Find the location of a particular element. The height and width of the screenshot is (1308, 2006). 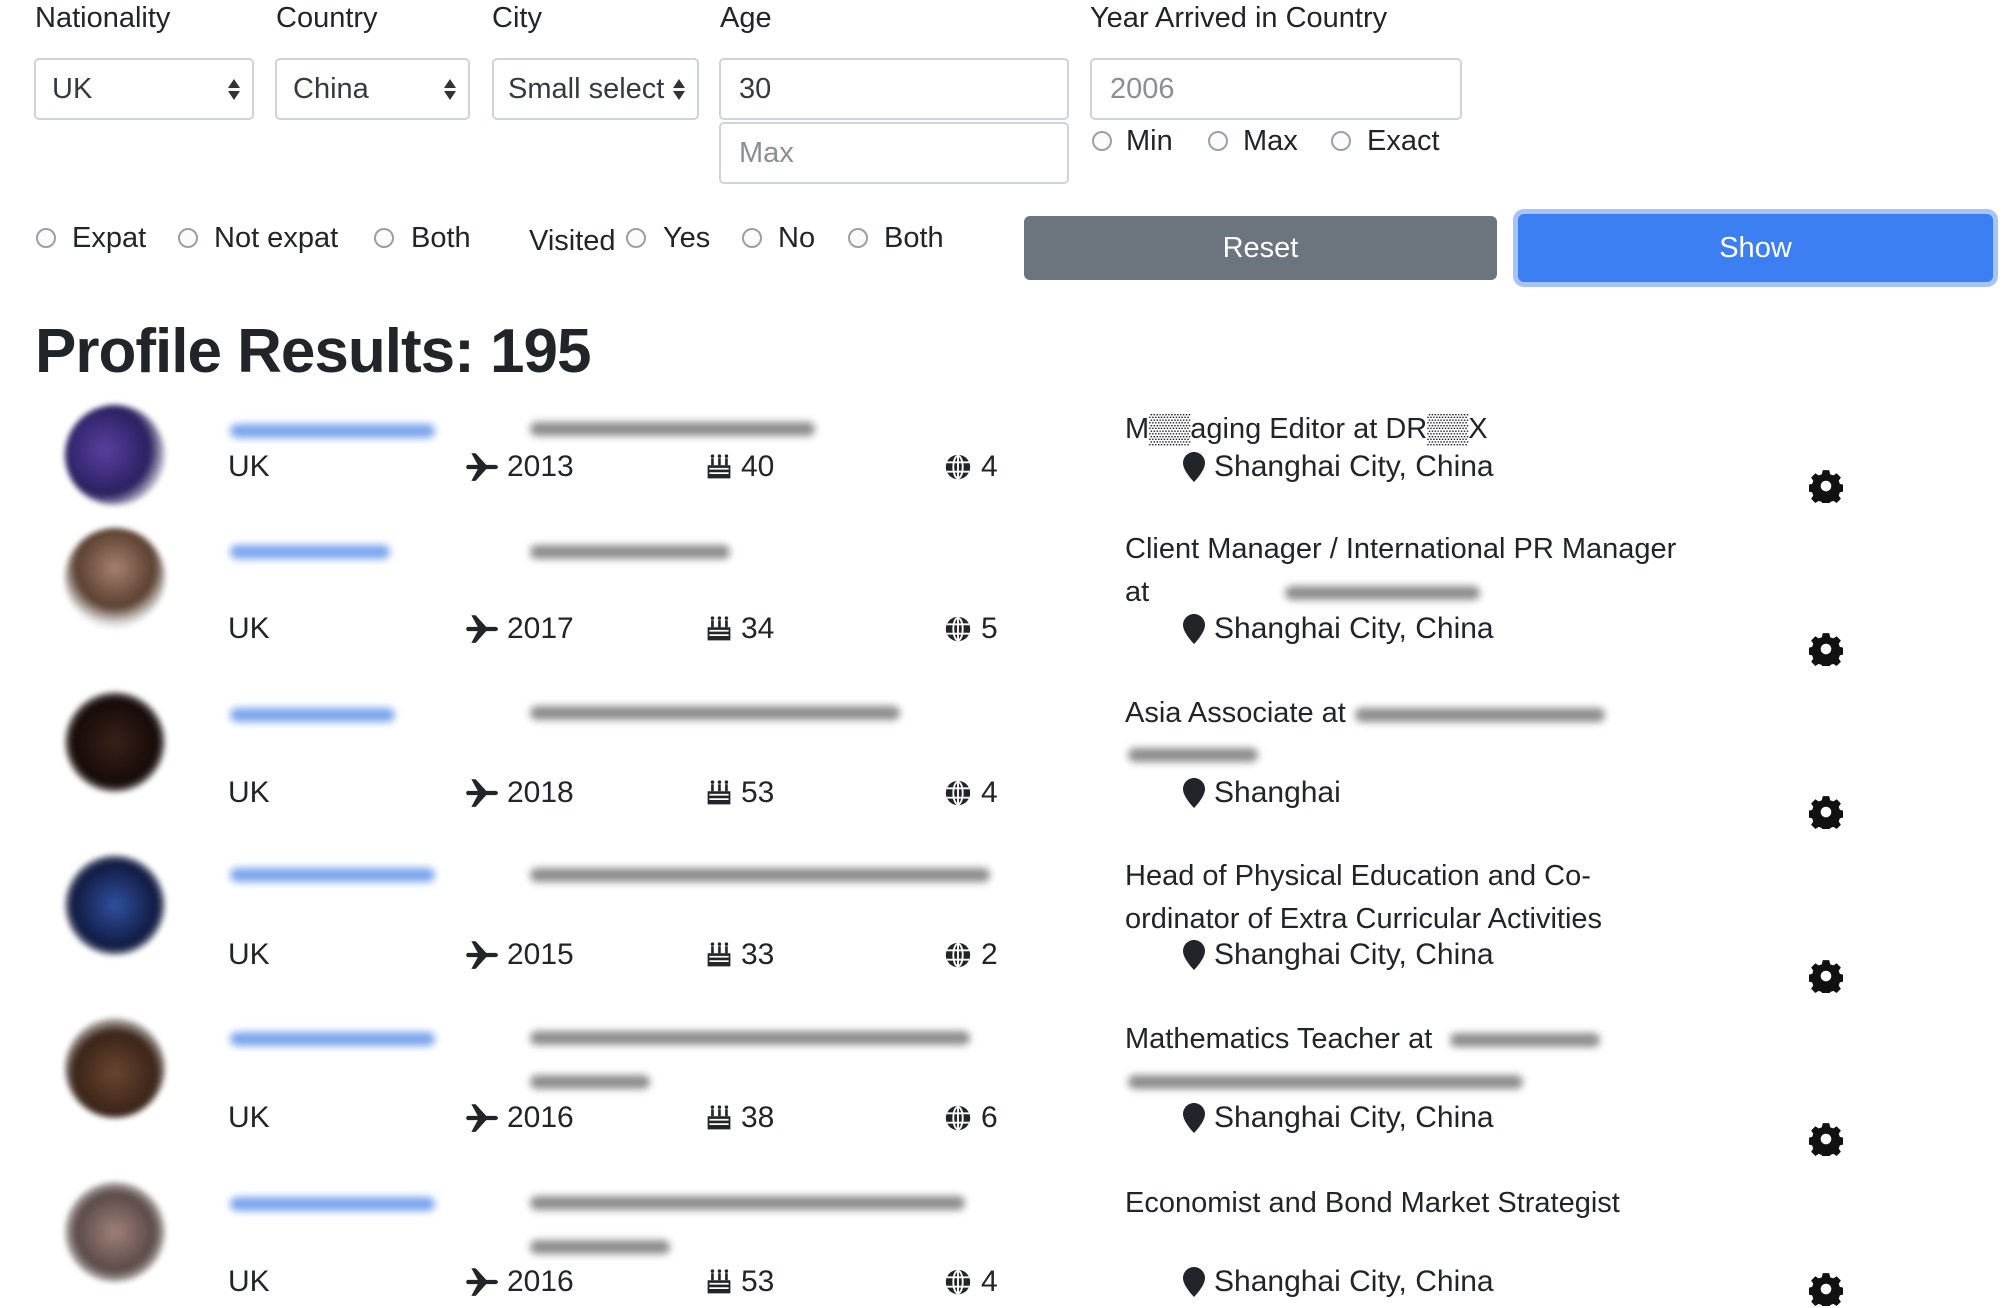

not-expat-label: Not expat is located at coordinates (276, 238).